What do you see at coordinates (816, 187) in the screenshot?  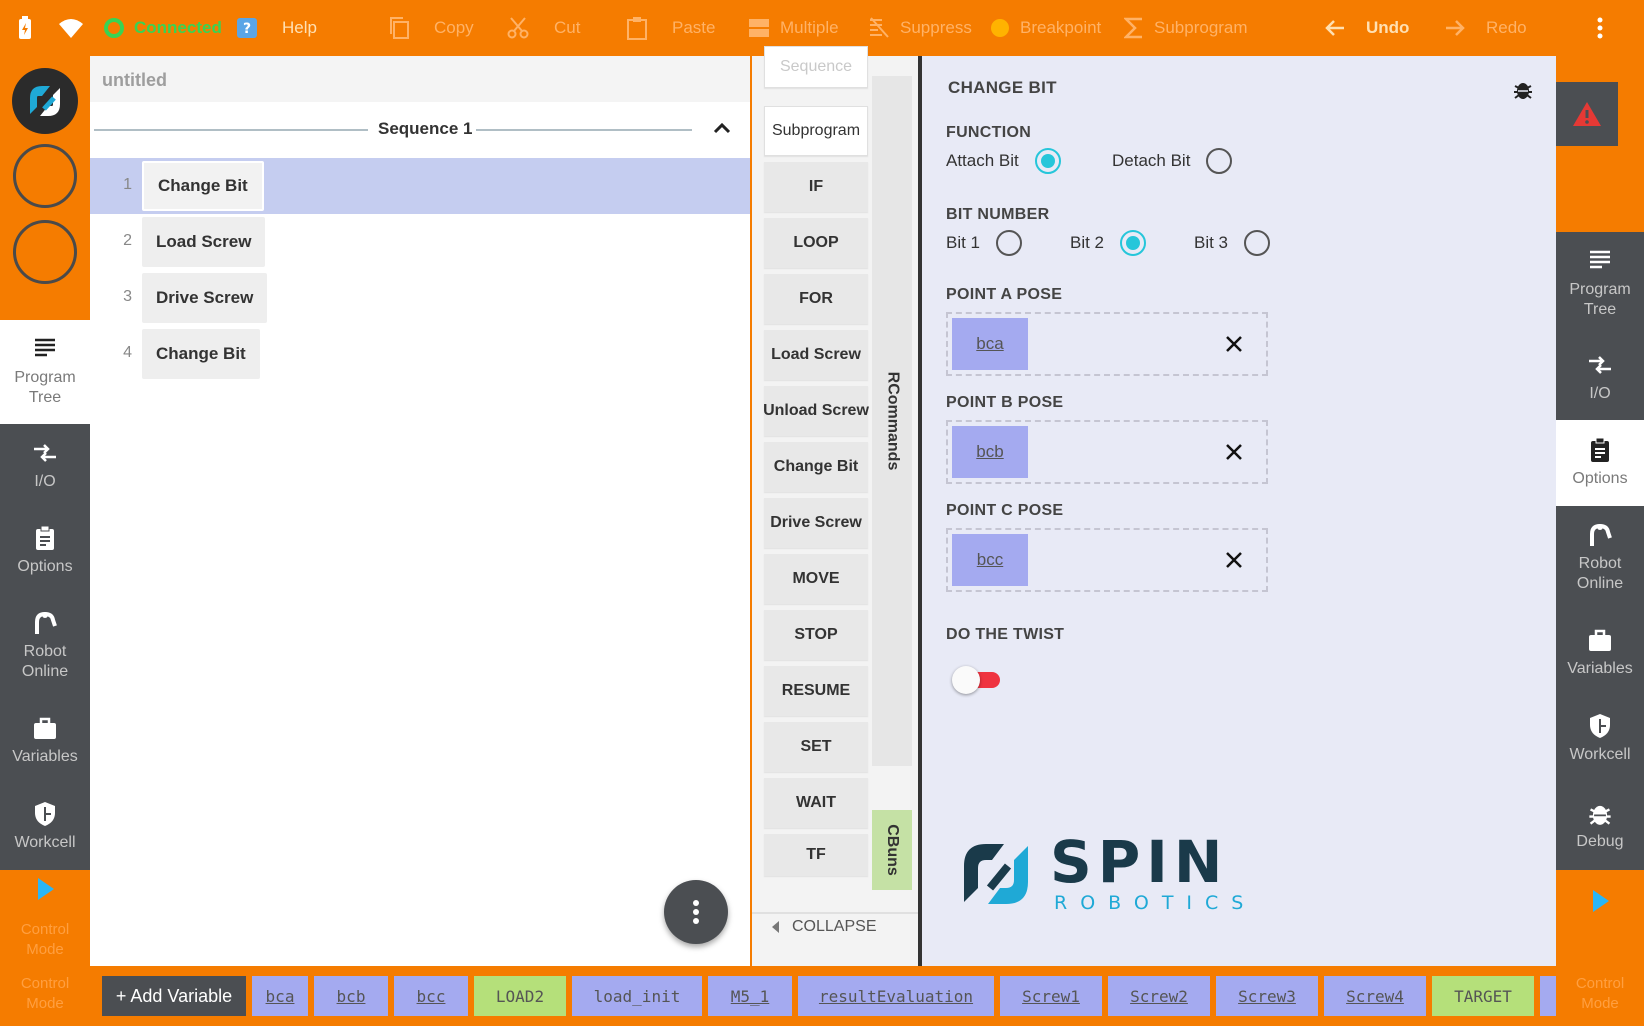 I see `cmd-if-button: IF` at bounding box center [816, 187].